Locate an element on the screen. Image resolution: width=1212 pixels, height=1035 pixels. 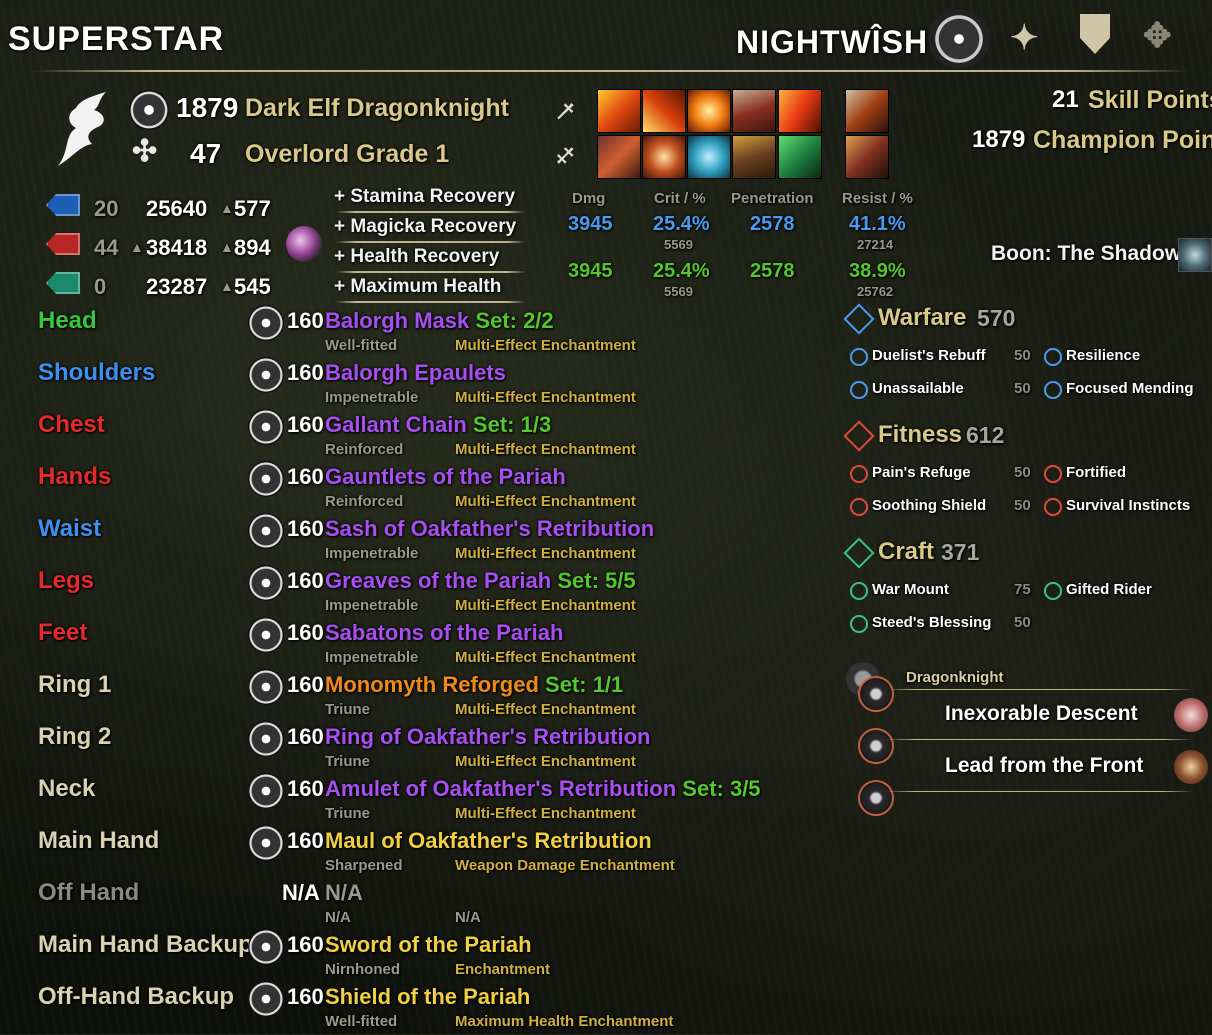
account-name: SUPERSTAR is located at coordinates (116, 39).